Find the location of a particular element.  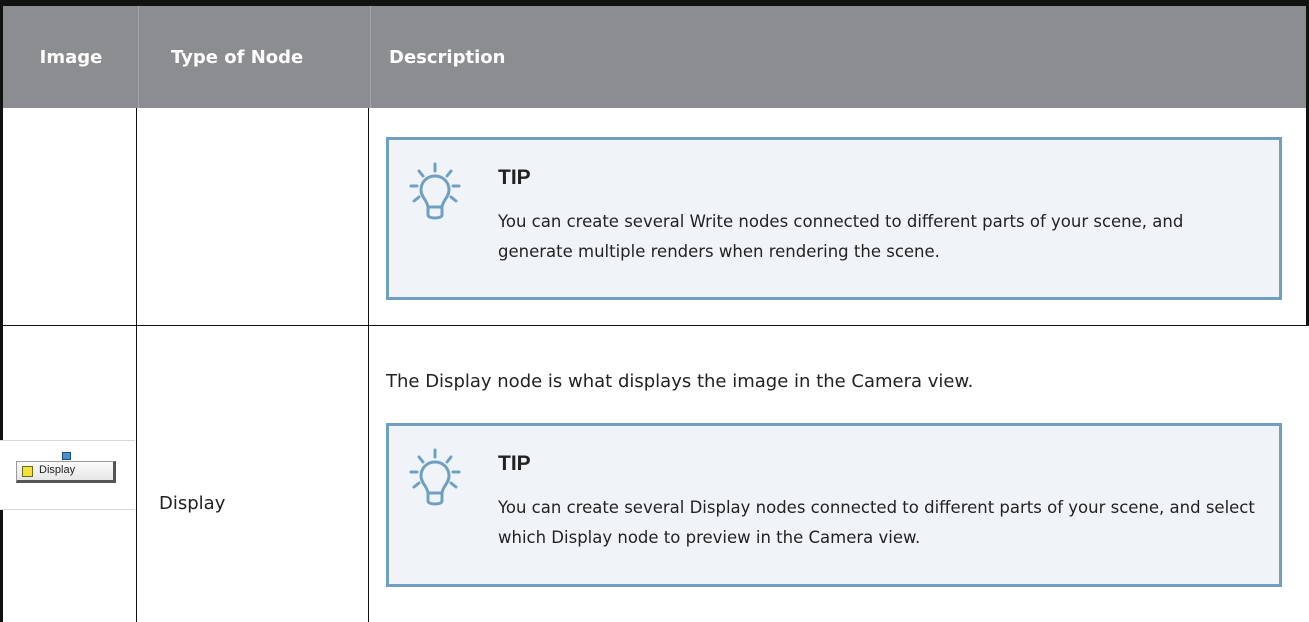

header-description: Description is located at coordinates (447, 57).